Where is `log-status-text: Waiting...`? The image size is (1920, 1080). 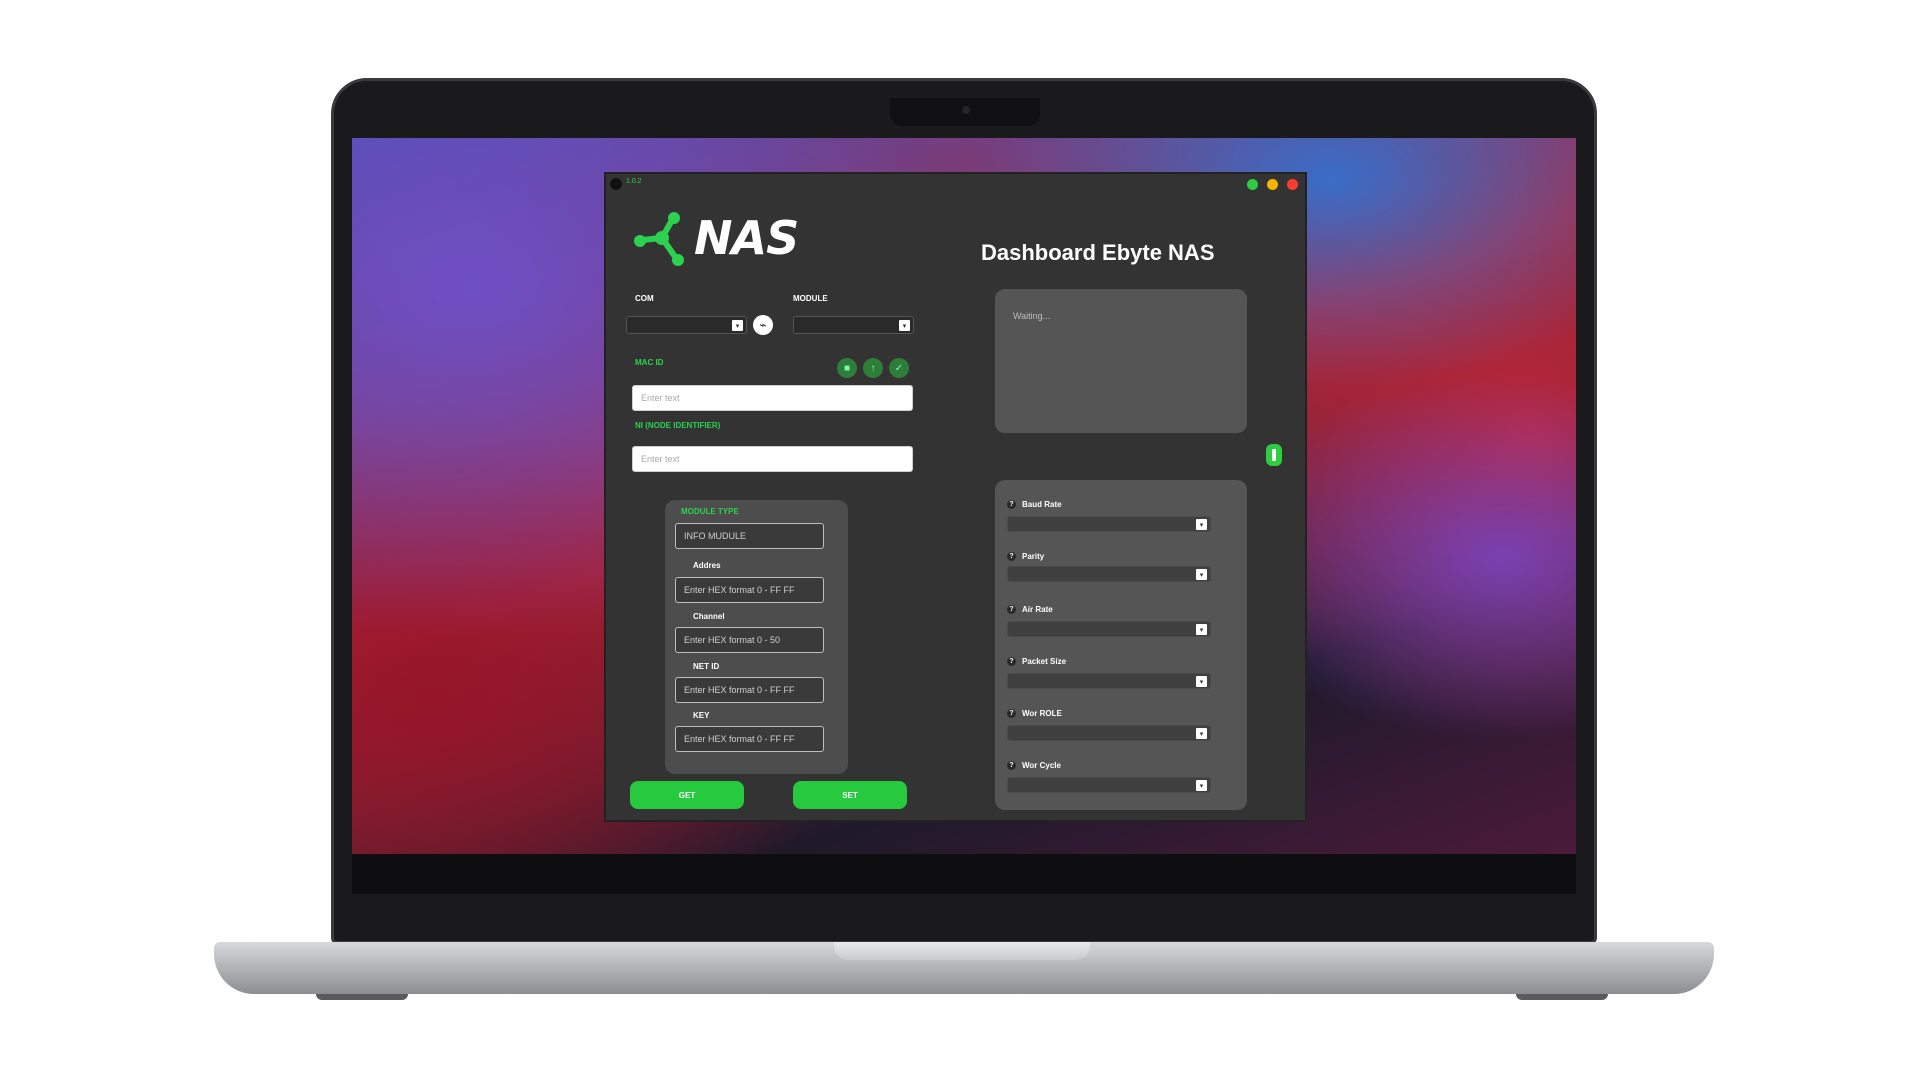 log-status-text: Waiting... is located at coordinates (1032, 316).